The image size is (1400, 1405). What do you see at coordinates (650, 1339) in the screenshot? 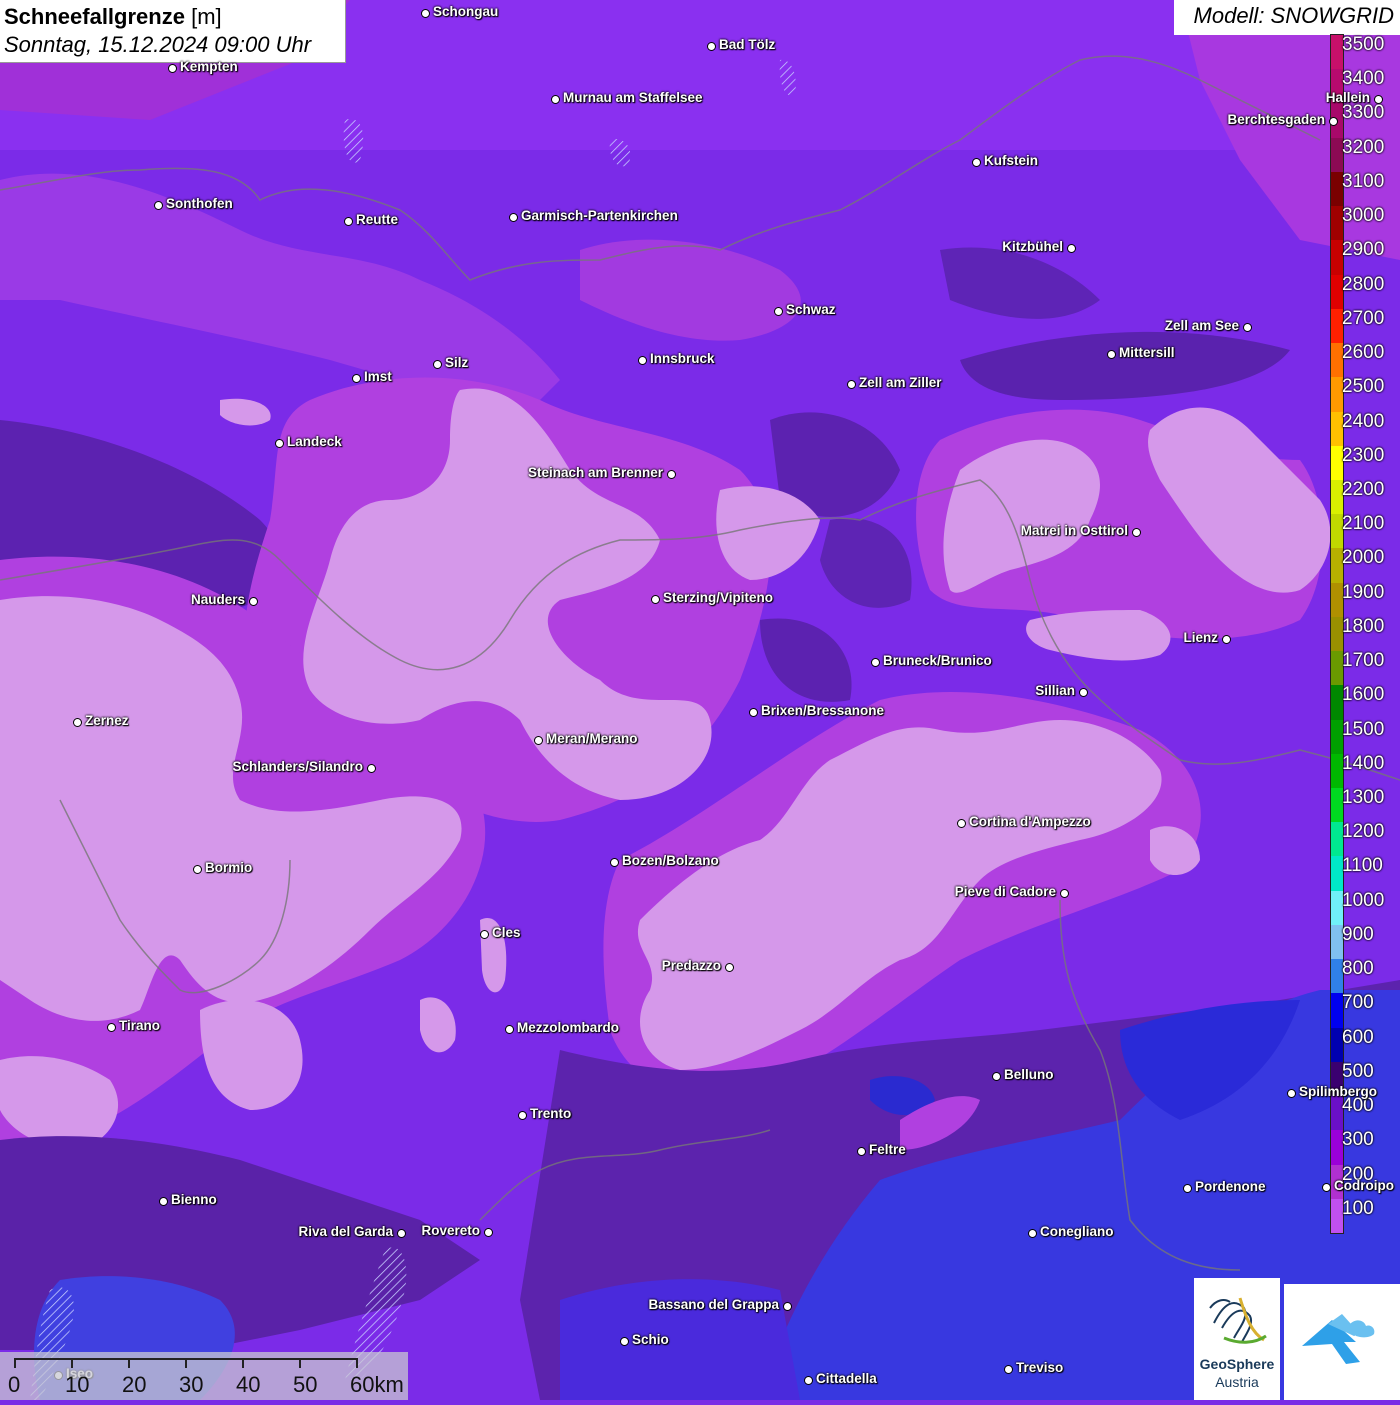
I see `city-label: Schio` at bounding box center [650, 1339].